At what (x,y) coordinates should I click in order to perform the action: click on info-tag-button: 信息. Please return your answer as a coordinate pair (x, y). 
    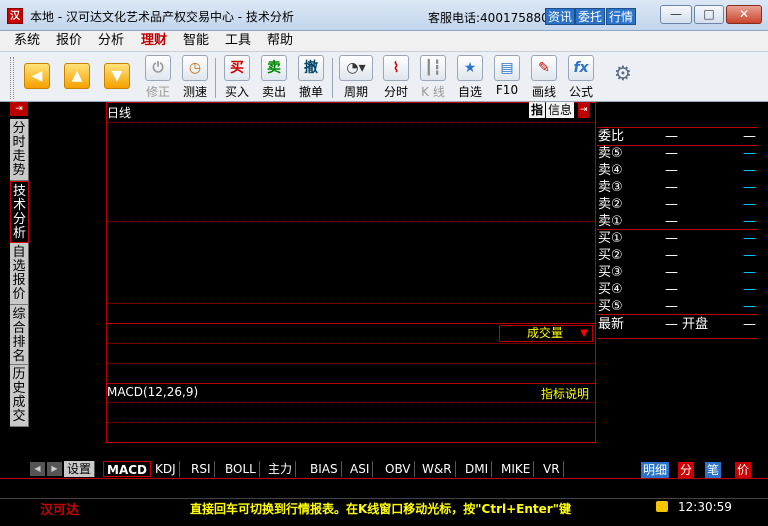
    Looking at the image, I should click on (560, 110).